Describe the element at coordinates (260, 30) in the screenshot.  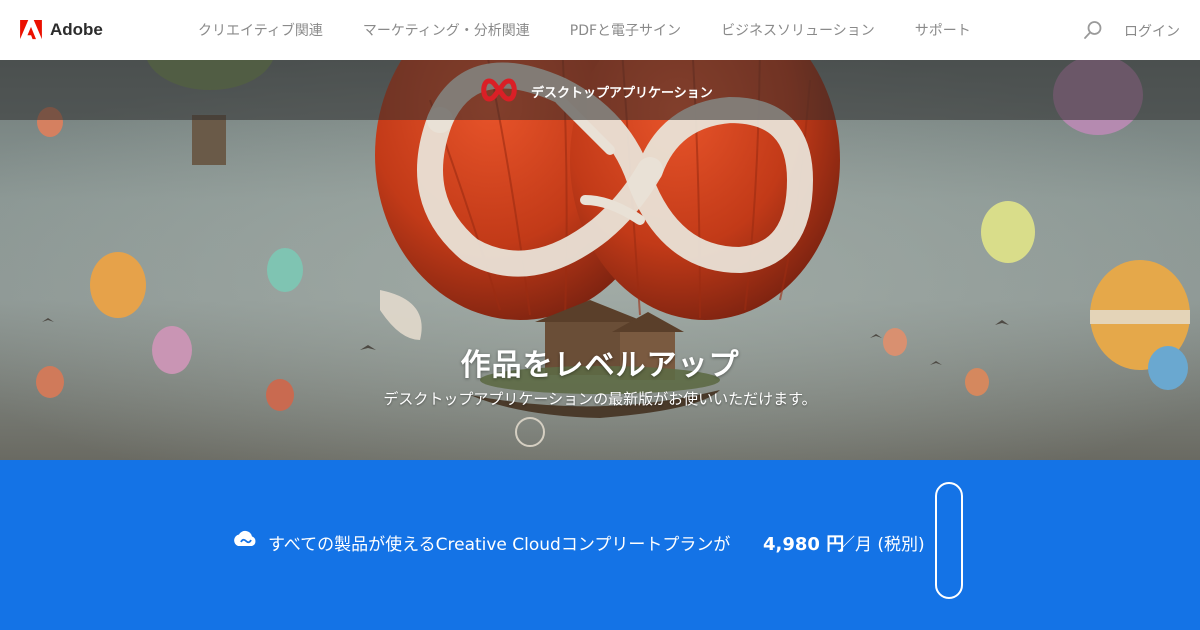
I see `nav-item-creative: クリエイティブ関連` at that location.